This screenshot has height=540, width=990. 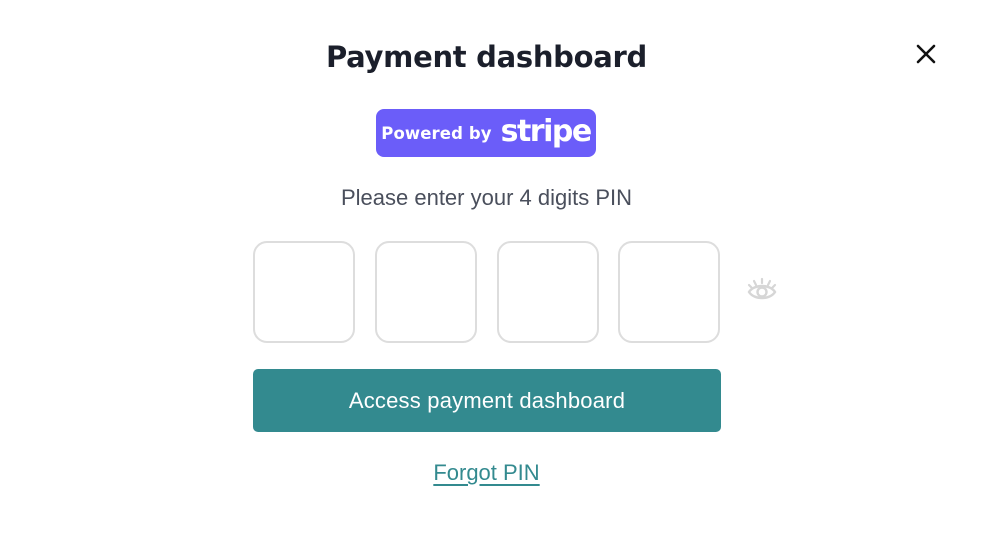 I want to click on show-pin-toggle, so click(x=762, y=290).